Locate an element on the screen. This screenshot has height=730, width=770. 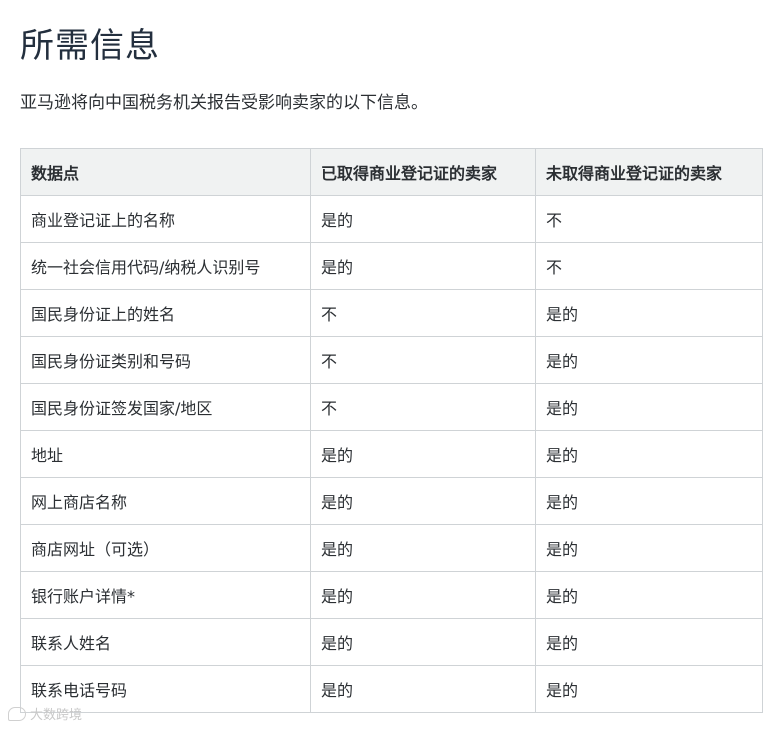
cell-data-point: 国民身份证签发国家/地区 is located at coordinates (165, 407).